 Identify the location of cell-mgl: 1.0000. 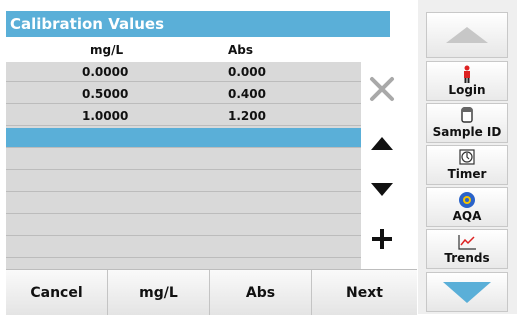
(105, 116).